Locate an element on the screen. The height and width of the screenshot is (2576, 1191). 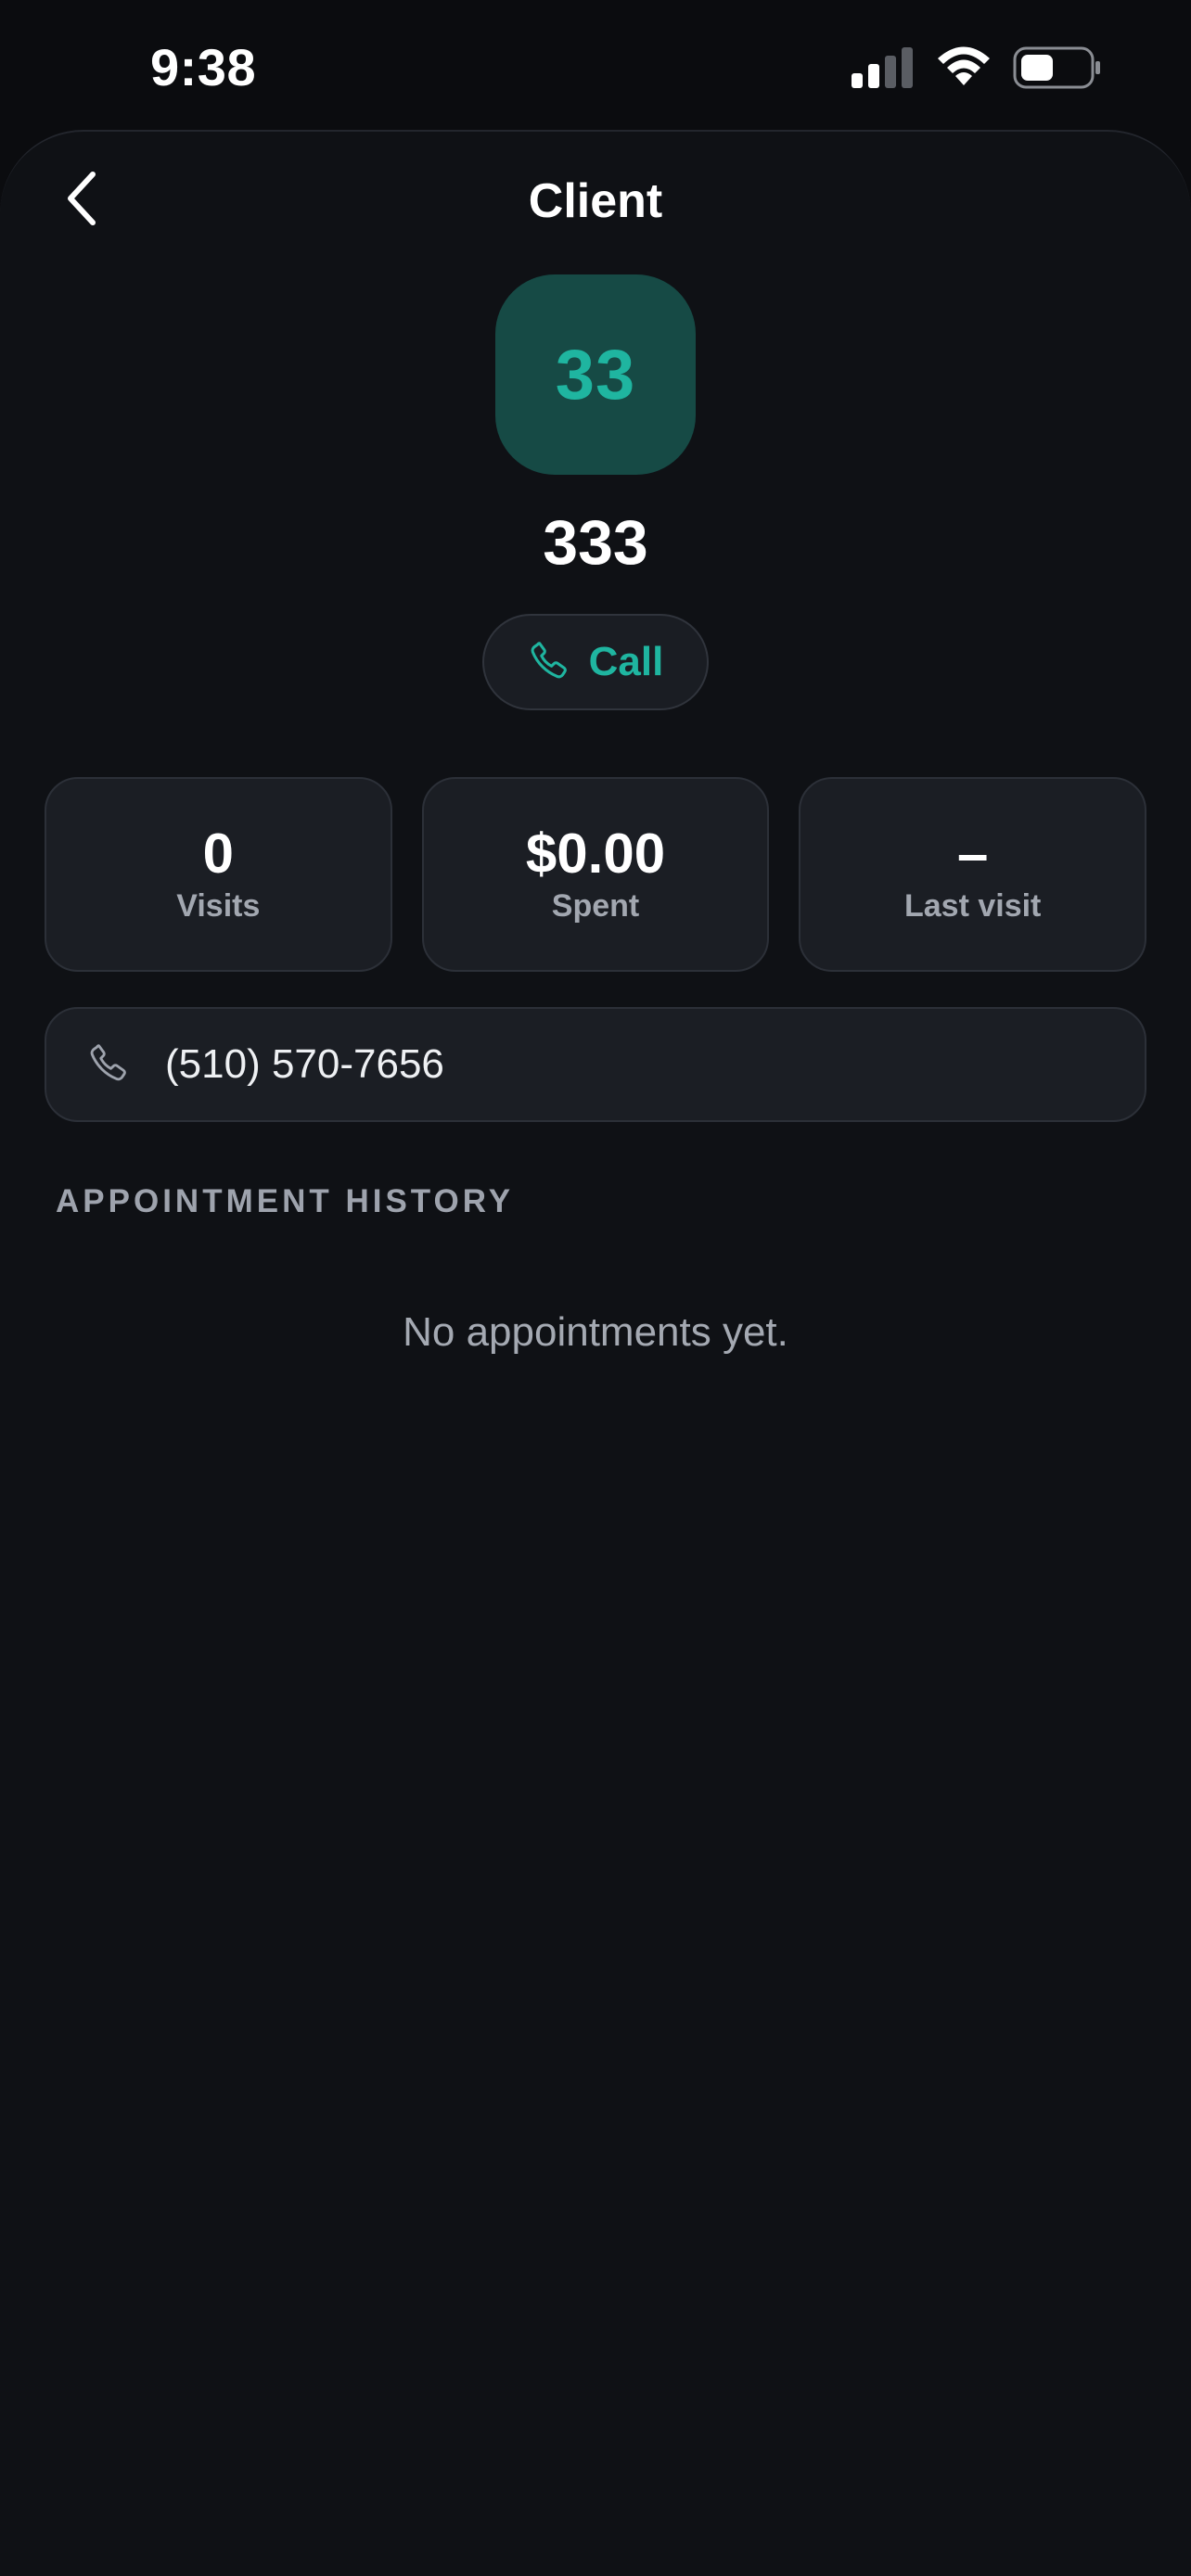
cellular-signal-icon is located at coordinates (883, 67).